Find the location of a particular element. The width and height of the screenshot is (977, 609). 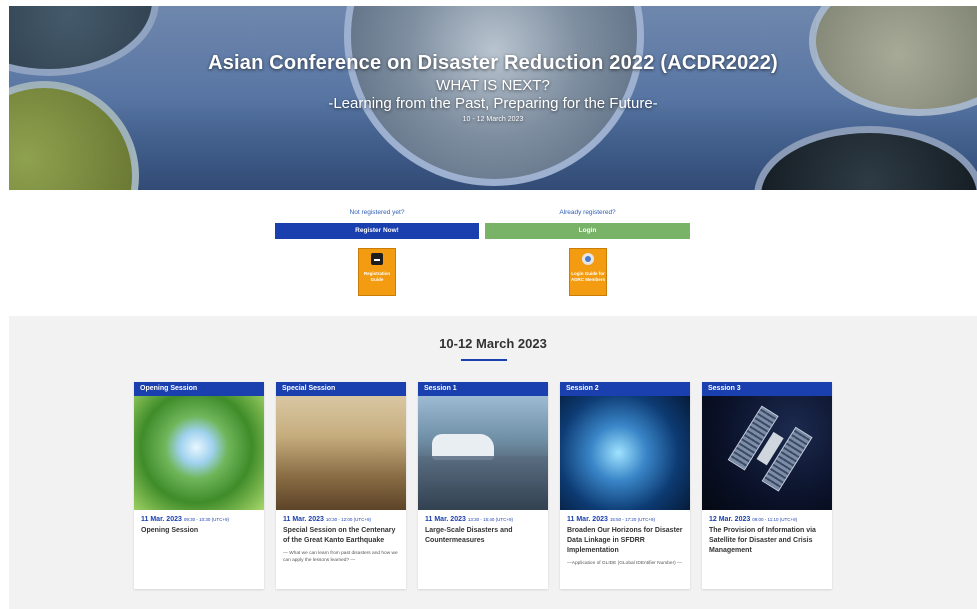

register-now-button: Register Now! is located at coordinates (377, 231).